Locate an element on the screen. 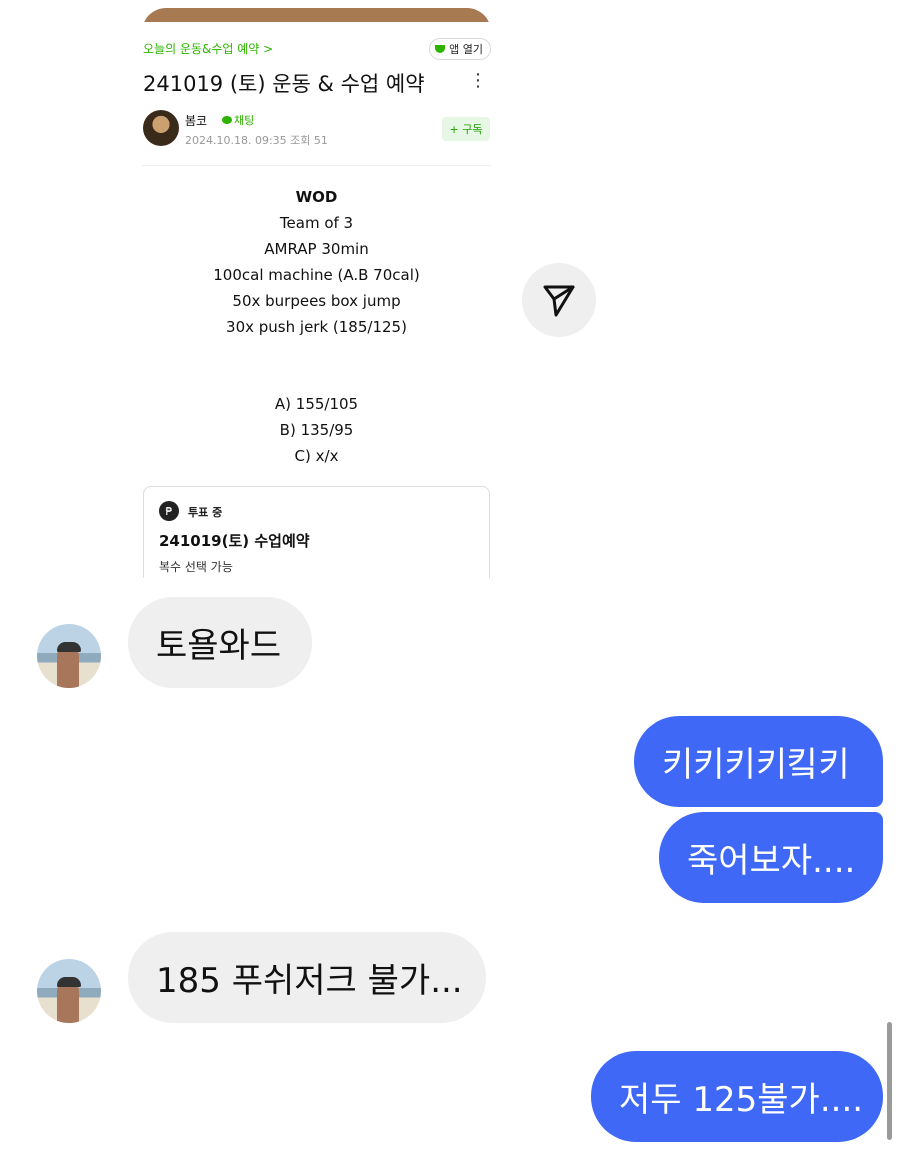 The image size is (900, 1157). chat-bubble-icon is located at coordinates (227, 120).